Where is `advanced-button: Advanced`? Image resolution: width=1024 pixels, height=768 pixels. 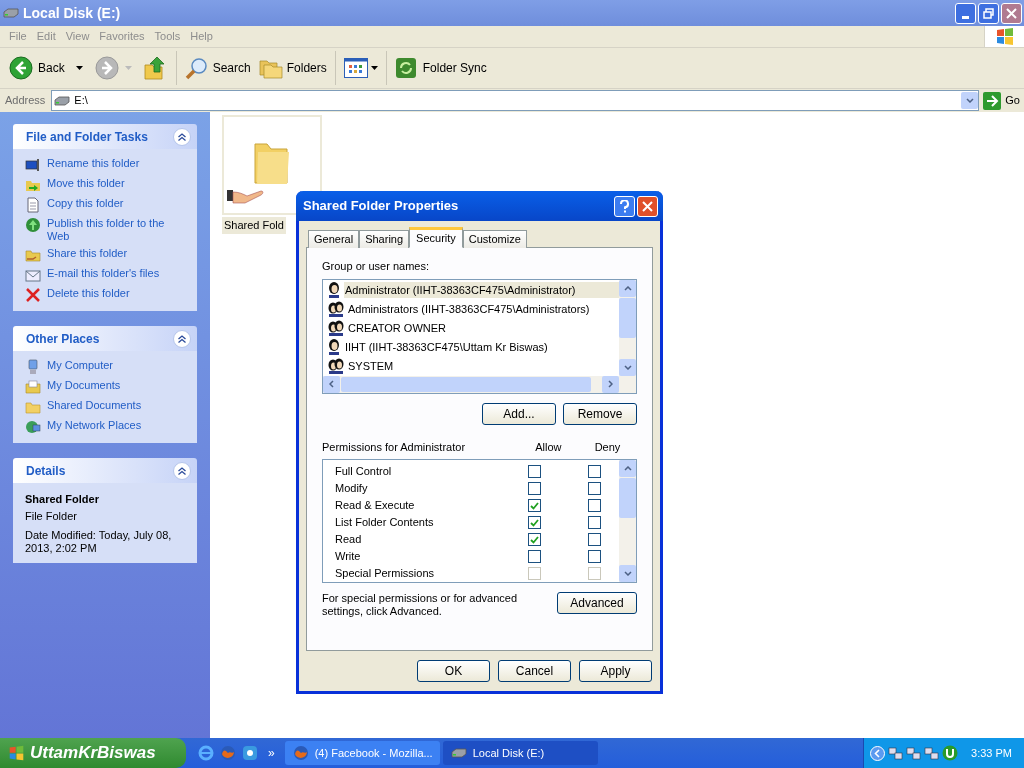 advanced-button: Advanced is located at coordinates (597, 603).